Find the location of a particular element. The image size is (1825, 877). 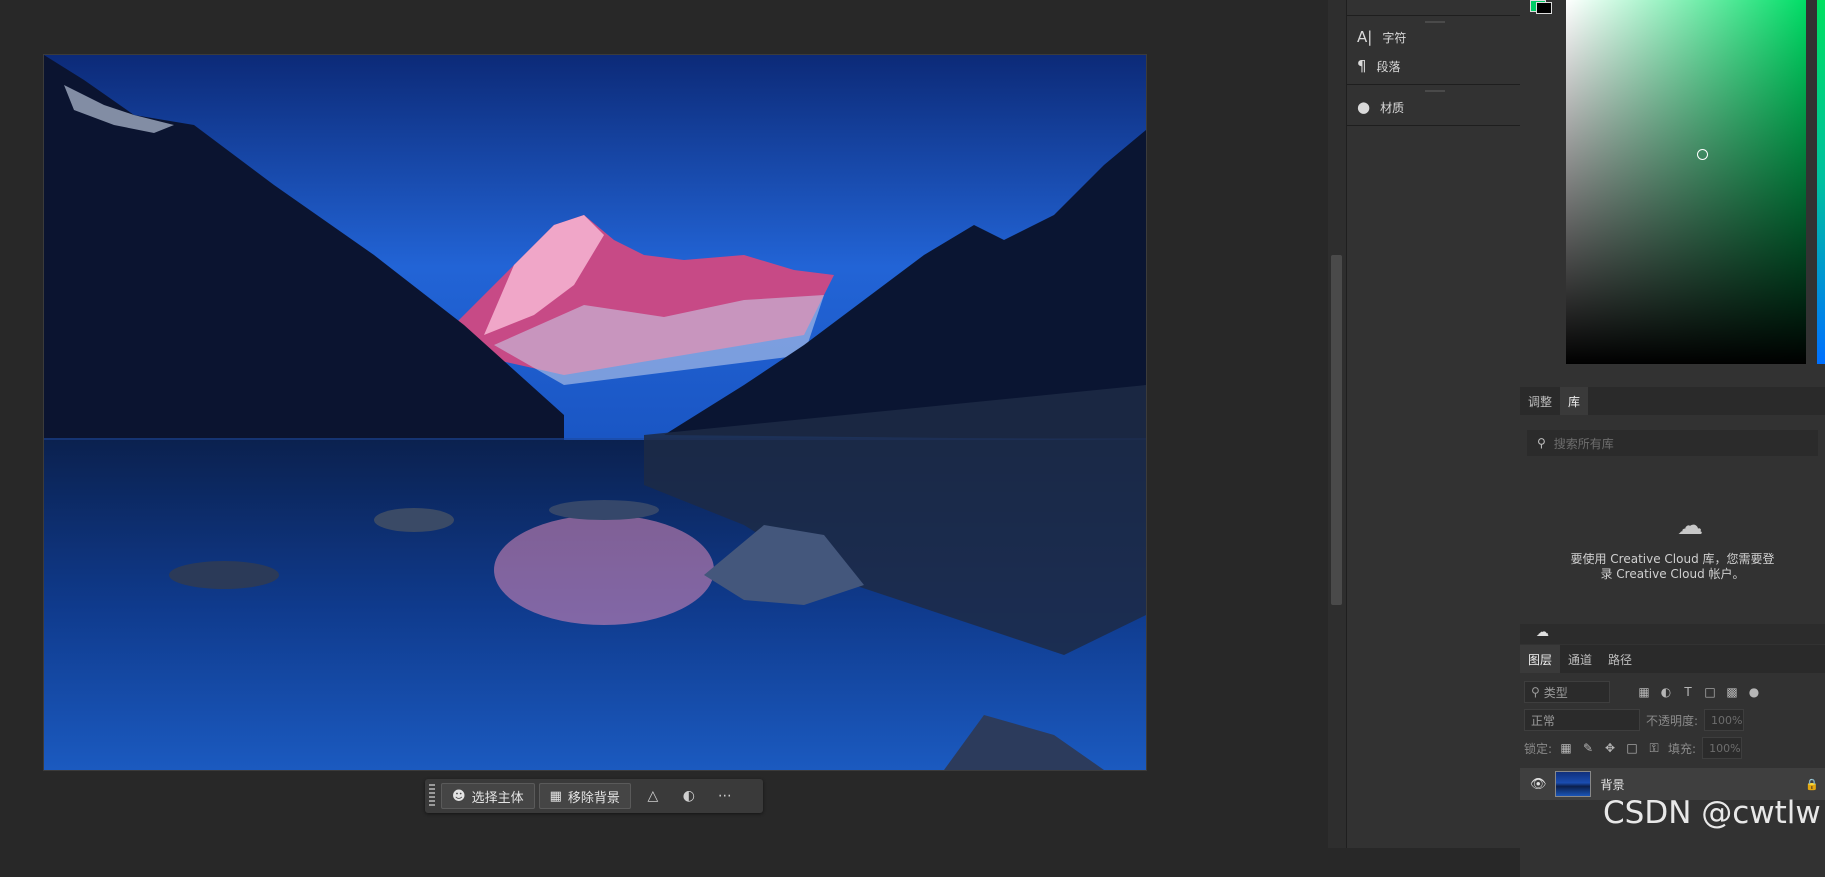

cloud-sync-icon: ☁ is located at coordinates (1542, 632).